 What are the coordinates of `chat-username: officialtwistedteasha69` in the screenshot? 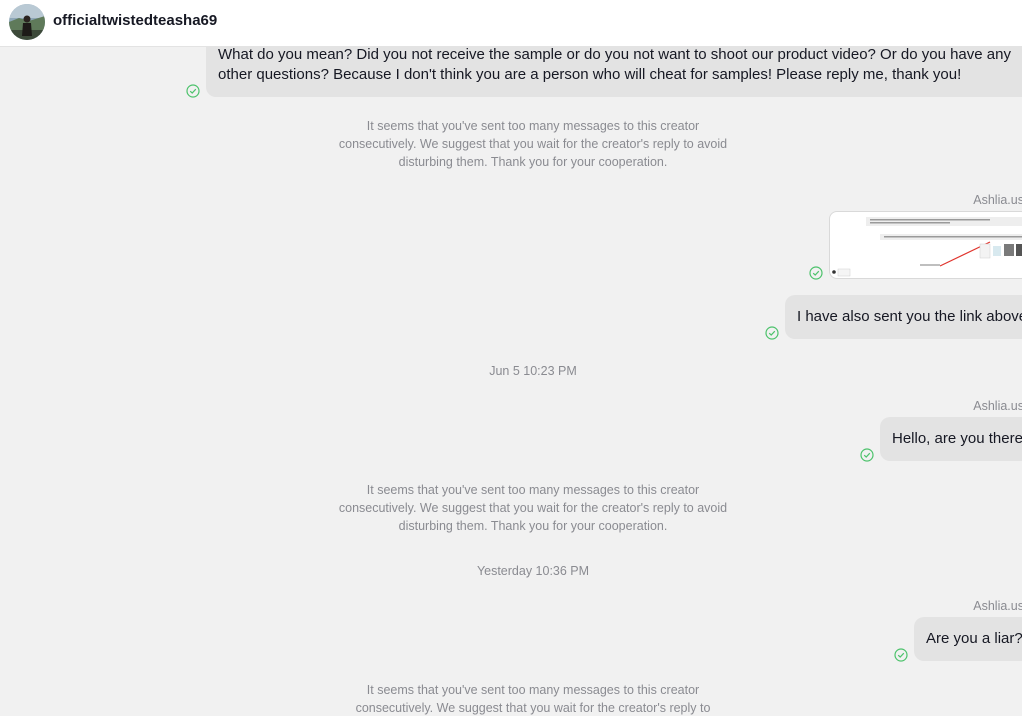 It's located at (135, 20).